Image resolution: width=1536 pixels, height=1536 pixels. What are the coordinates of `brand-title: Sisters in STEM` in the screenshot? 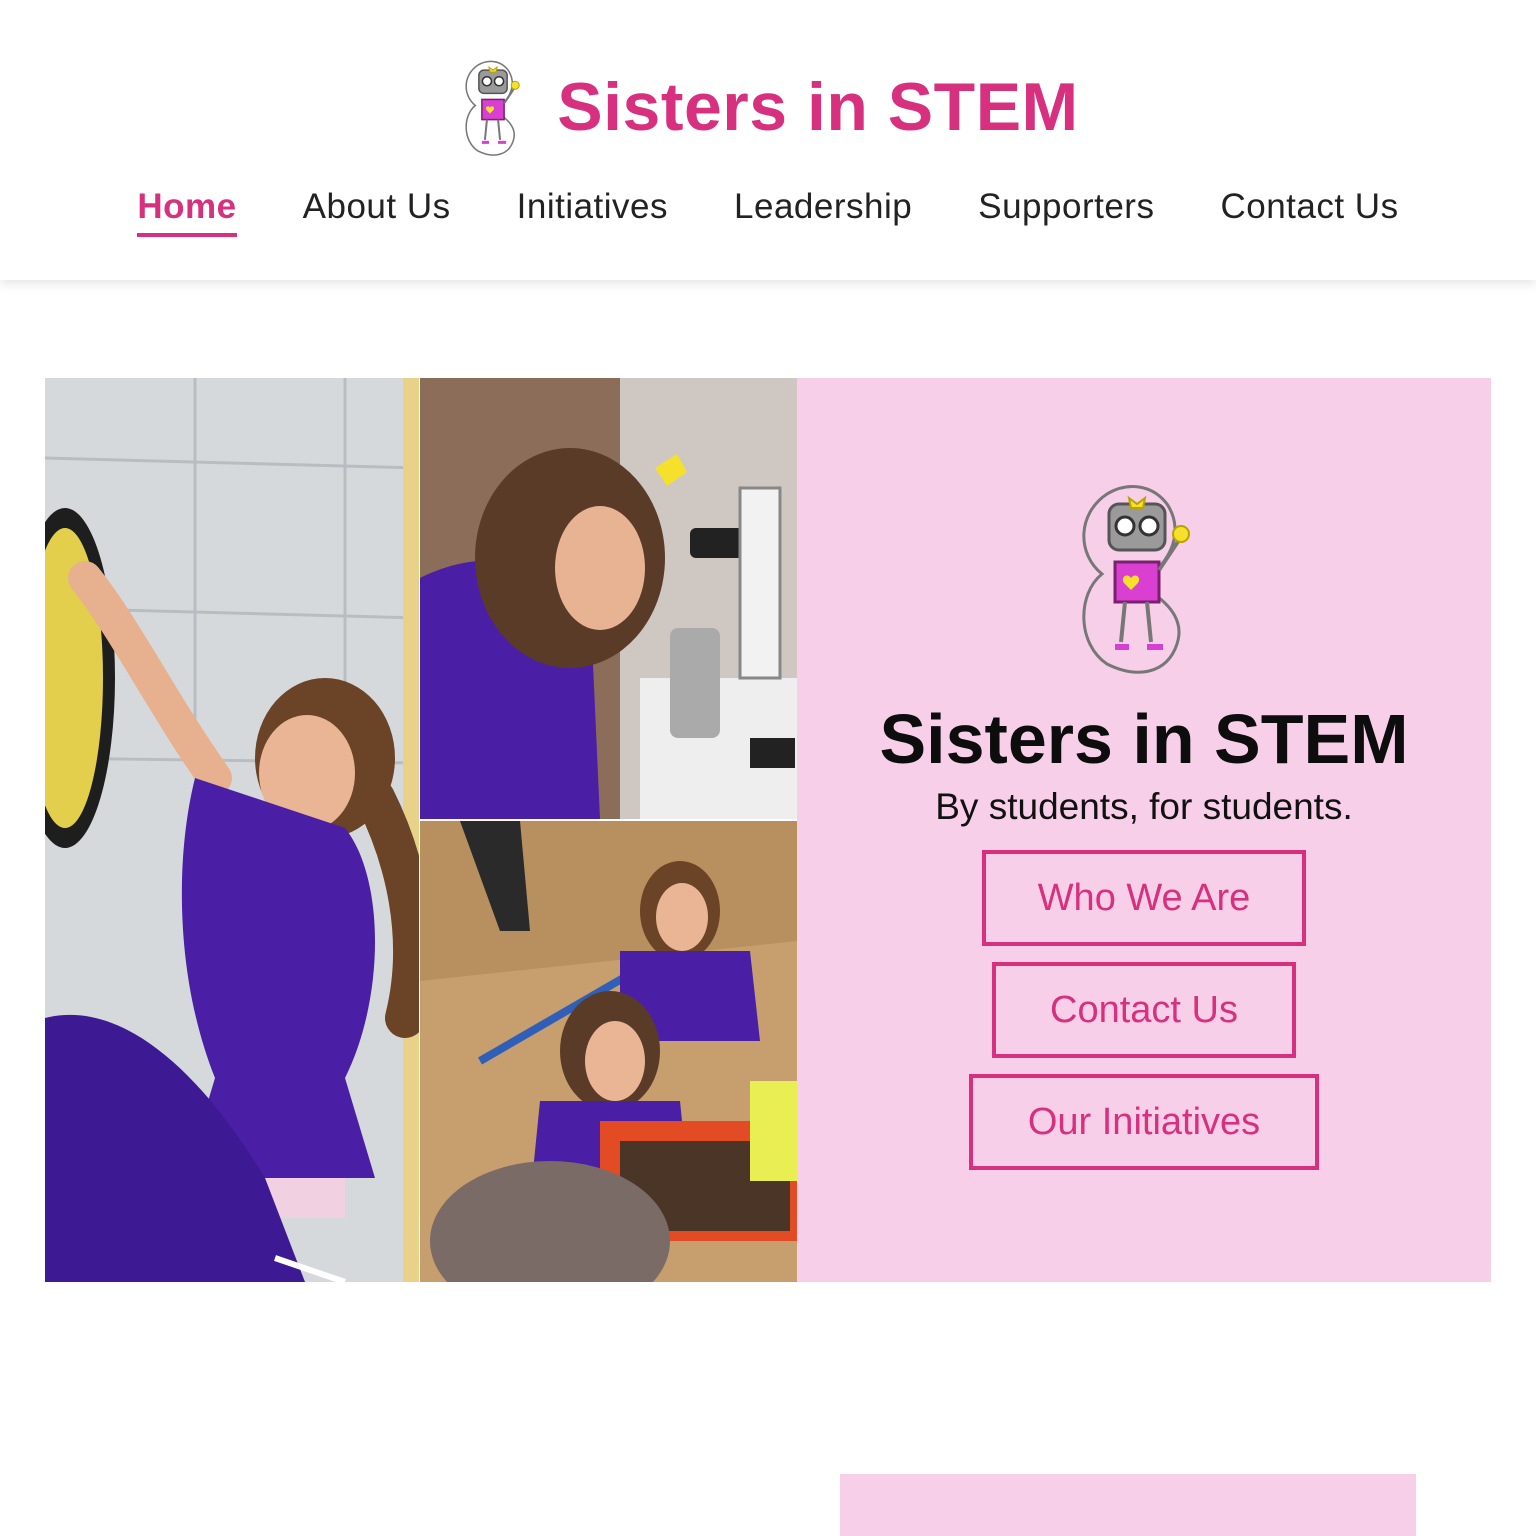 It's located at (817, 107).